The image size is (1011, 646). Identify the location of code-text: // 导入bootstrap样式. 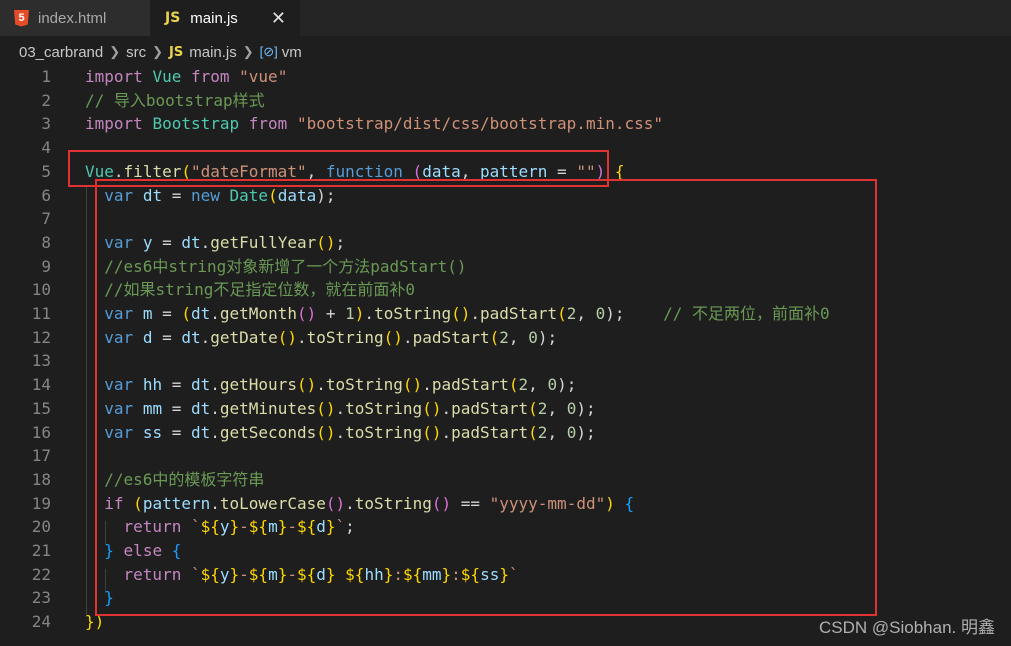
(175, 101).